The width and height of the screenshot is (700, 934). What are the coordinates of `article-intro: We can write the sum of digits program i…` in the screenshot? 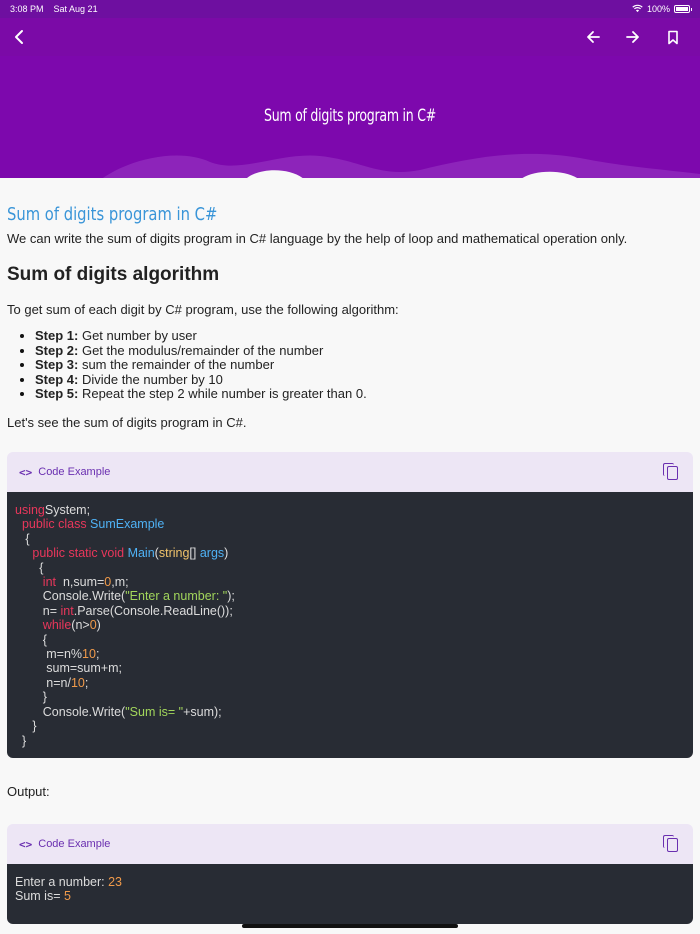 It's located at (317, 238).